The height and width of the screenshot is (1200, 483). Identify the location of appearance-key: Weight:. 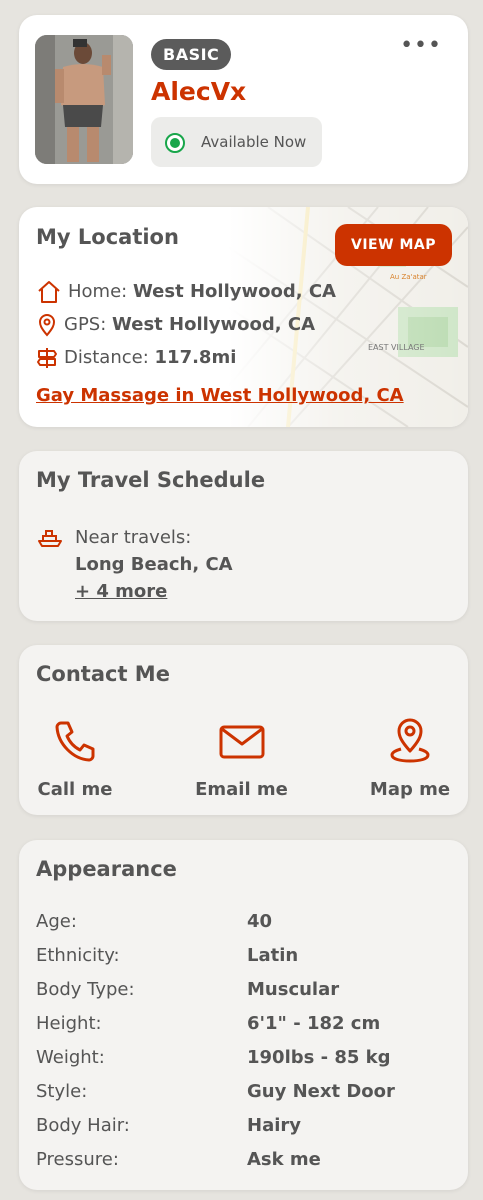
(70, 1057).